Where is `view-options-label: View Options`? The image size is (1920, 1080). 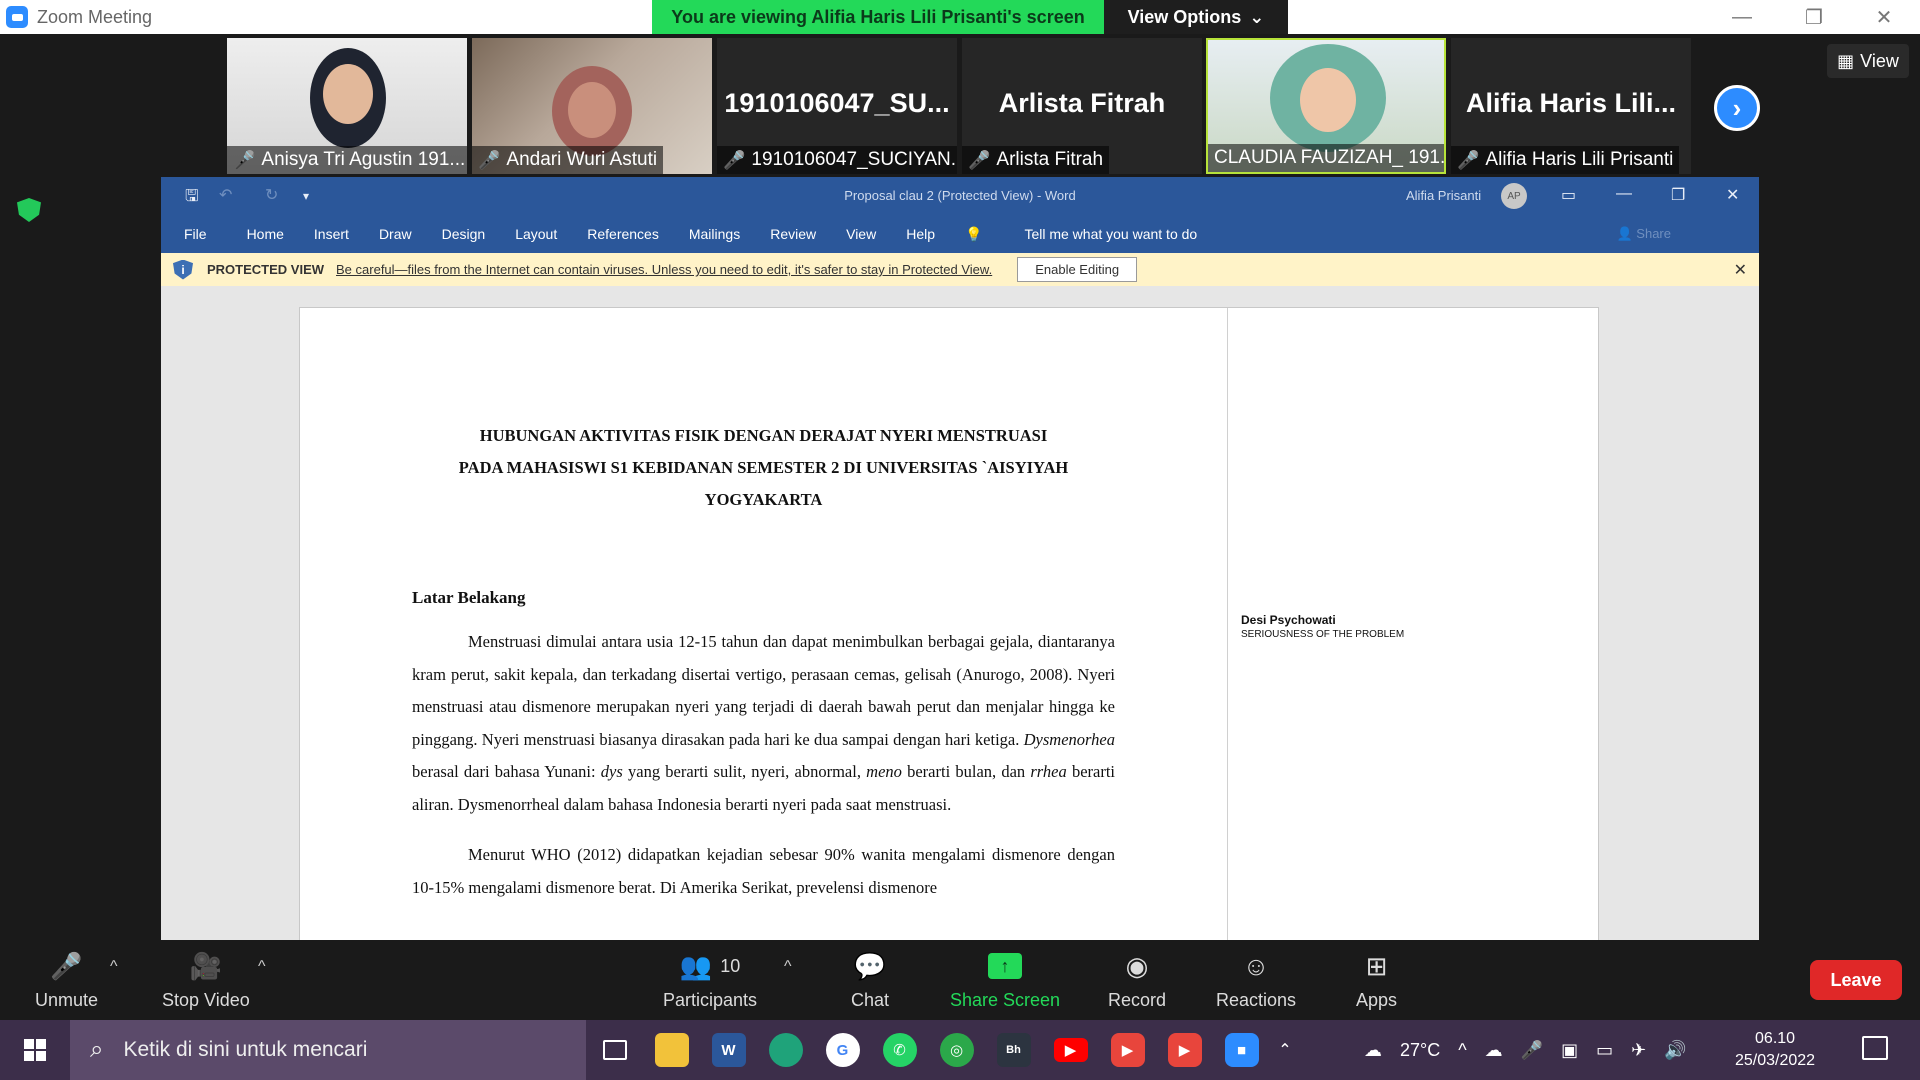 view-options-label: View Options is located at coordinates (1184, 16).